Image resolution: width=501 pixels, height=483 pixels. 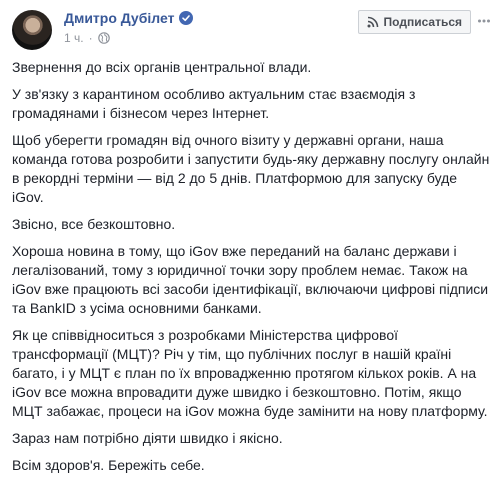 I want to click on post-paragraph: Звісно, все безкоштовно., so click(x=94, y=224).